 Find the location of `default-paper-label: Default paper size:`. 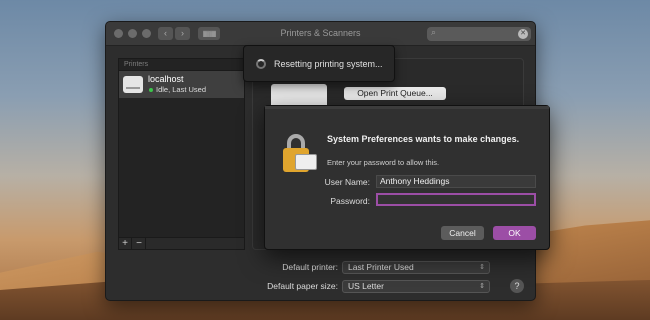

default-paper-label: Default paper size: is located at coordinates (302, 286).